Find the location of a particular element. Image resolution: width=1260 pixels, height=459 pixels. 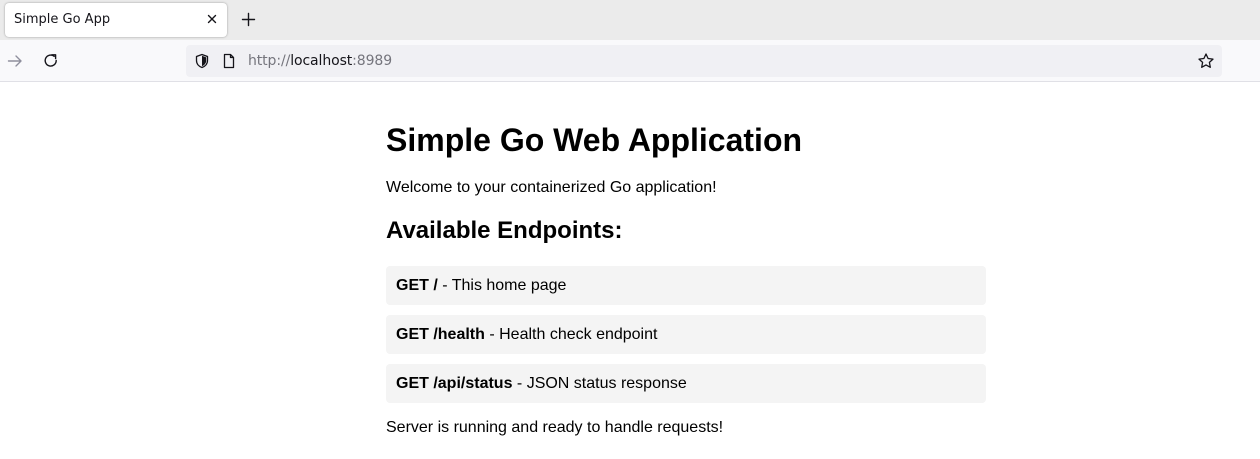

close-icon is located at coordinates (212, 19).